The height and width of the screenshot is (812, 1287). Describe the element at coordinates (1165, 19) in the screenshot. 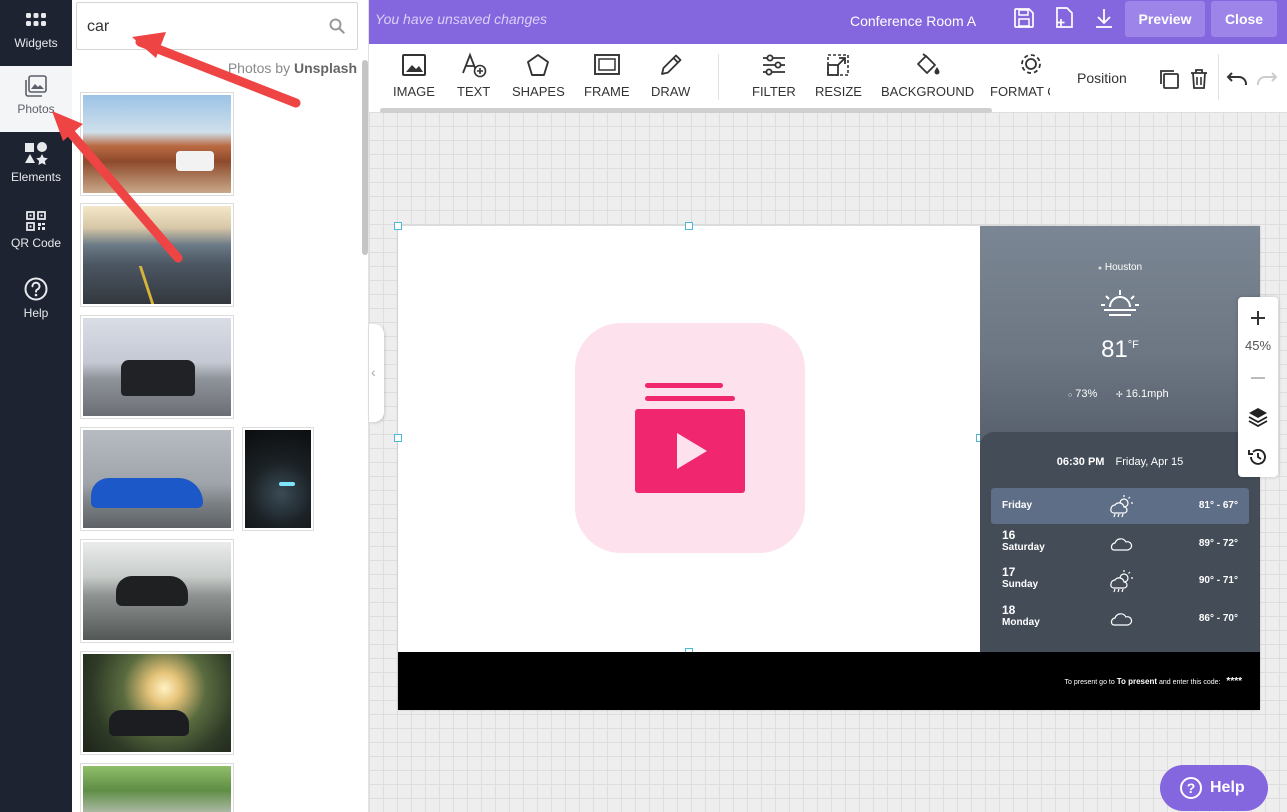

I see `preview-button: Preview` at that location.